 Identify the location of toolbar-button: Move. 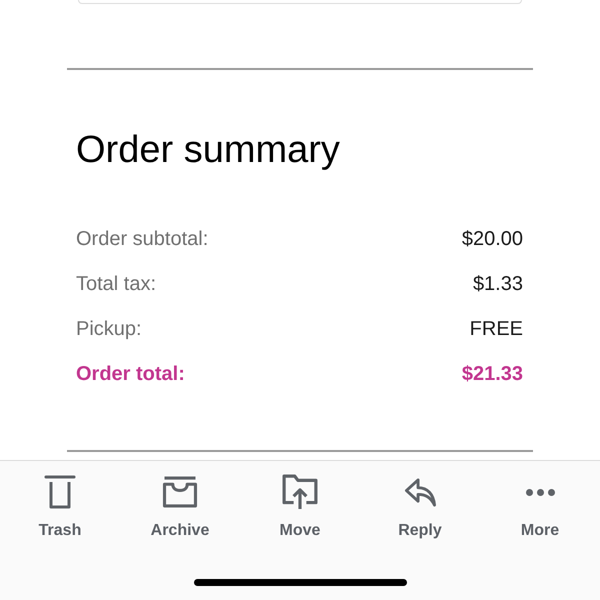
(300, 501).